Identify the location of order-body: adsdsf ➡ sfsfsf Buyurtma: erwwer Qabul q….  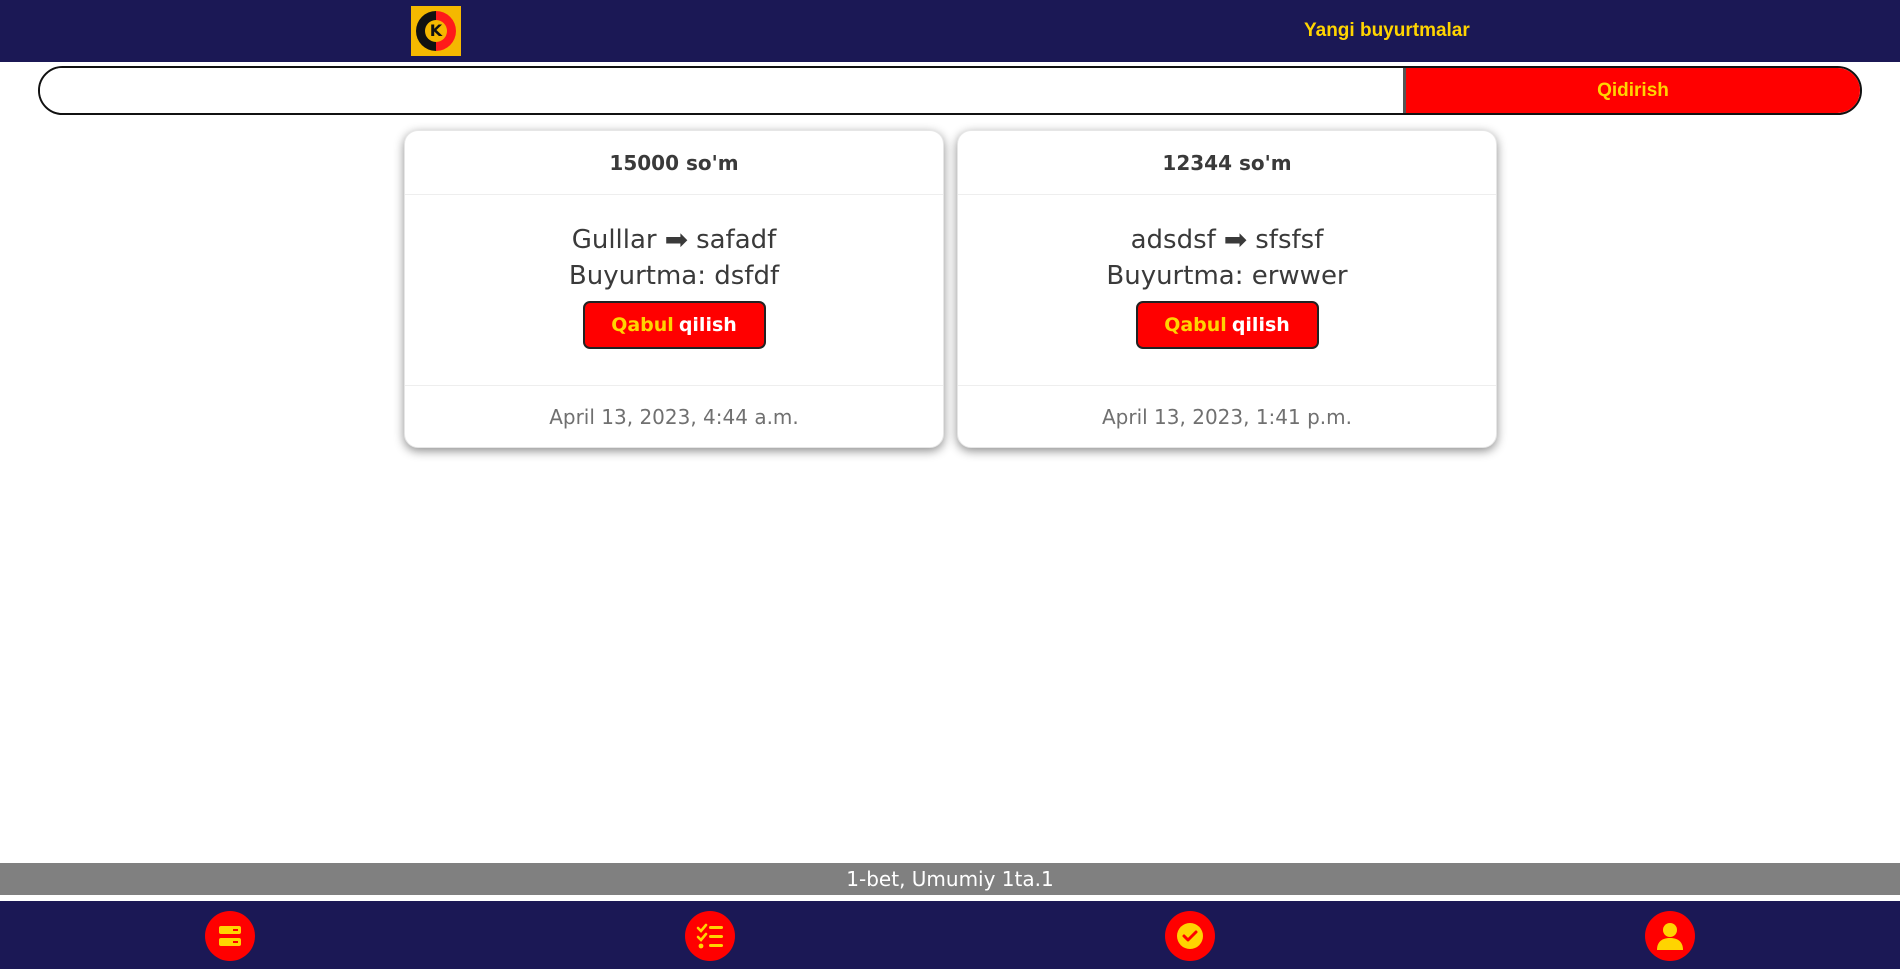
(1227, 290).